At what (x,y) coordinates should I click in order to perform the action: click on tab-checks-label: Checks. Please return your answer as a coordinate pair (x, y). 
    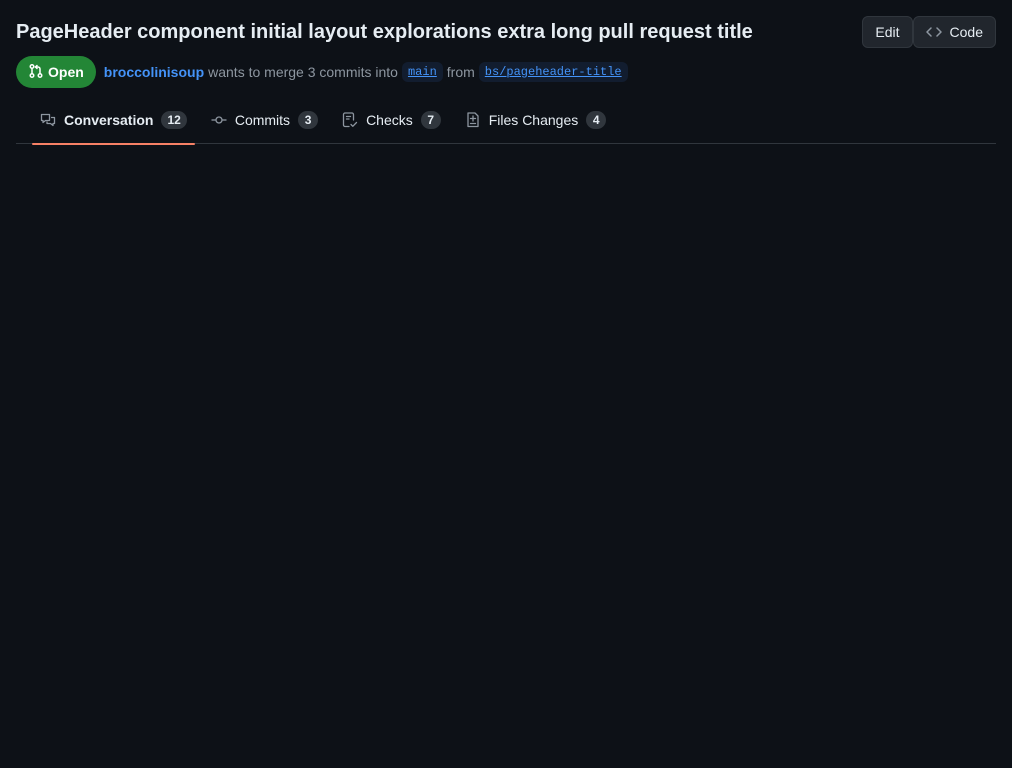
    Looking at the image, I should click on (389, 119).